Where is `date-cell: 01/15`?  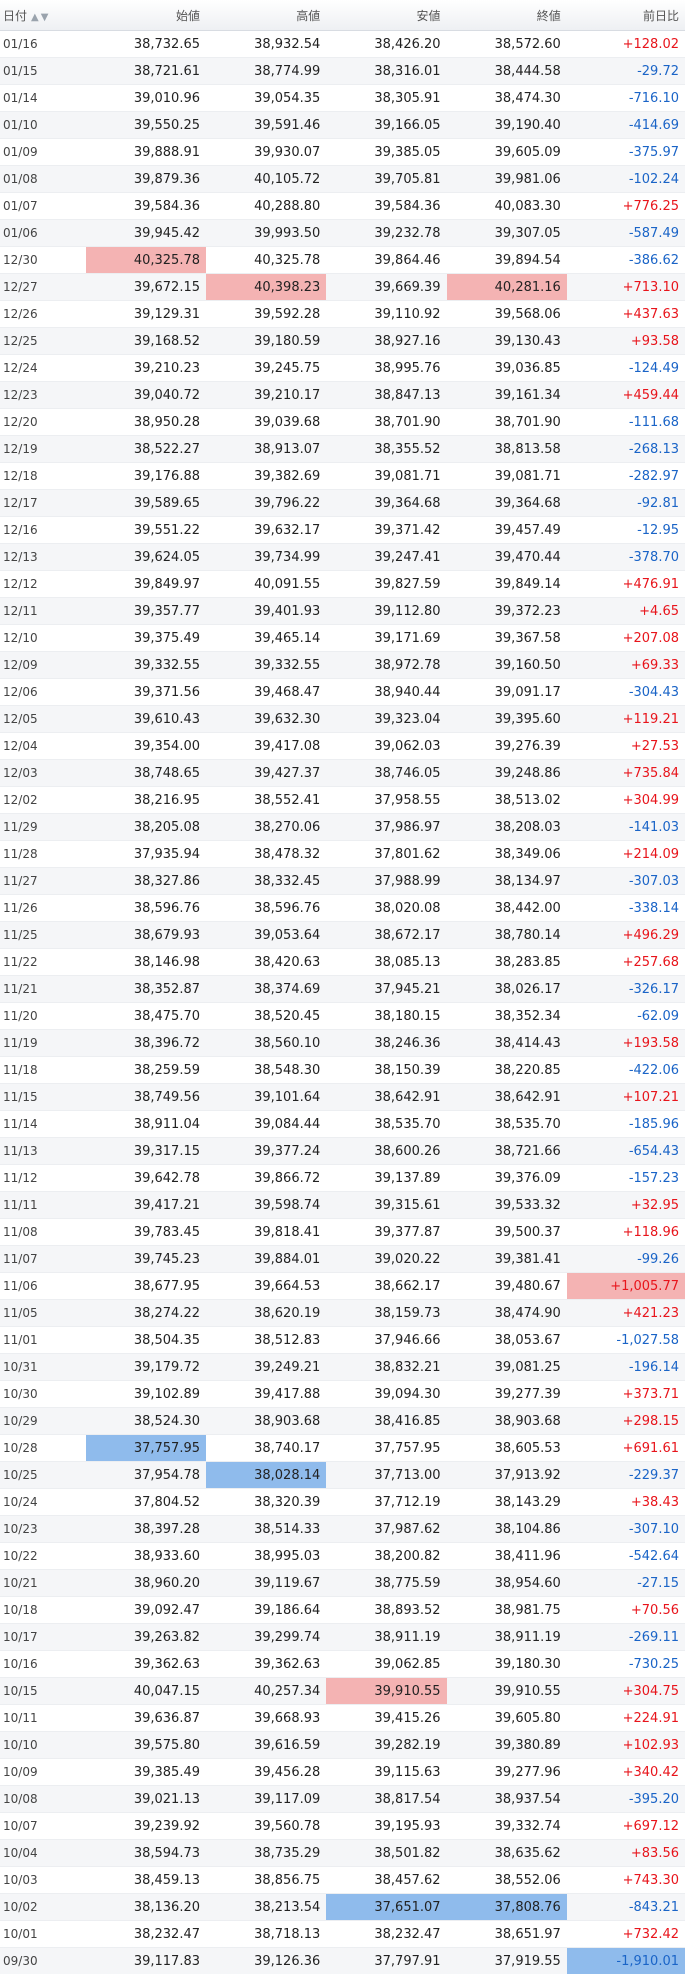
date-cell: 01/15 is located at coordinates (43, 71).